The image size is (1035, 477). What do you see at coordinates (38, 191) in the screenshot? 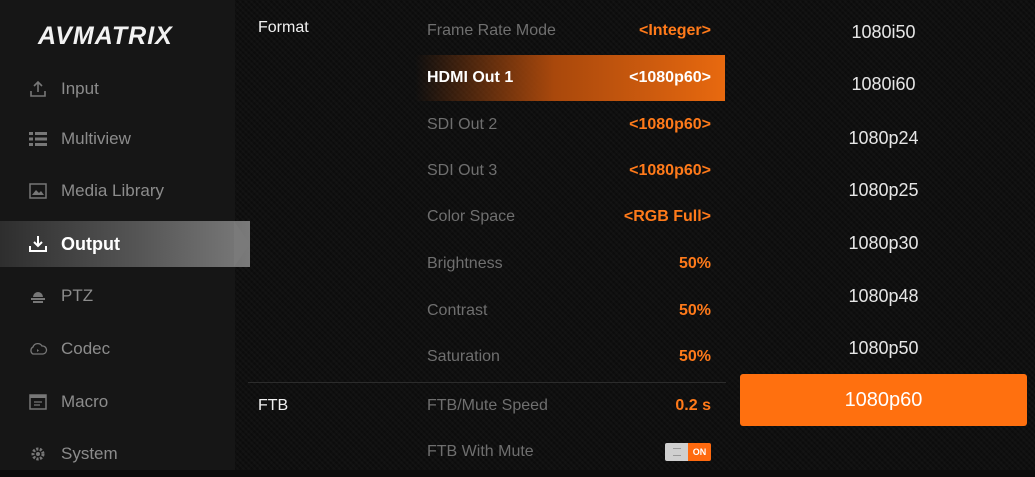
I see `image-icon` at bounding box center [38, 191].